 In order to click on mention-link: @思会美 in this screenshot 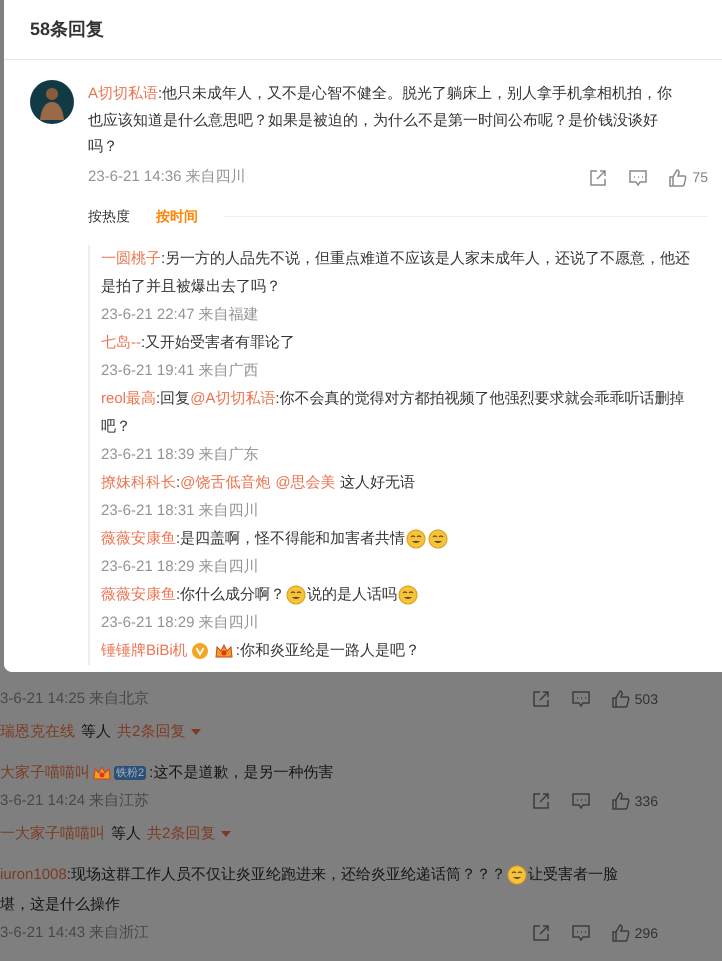, I will do `click(305, 482)`.